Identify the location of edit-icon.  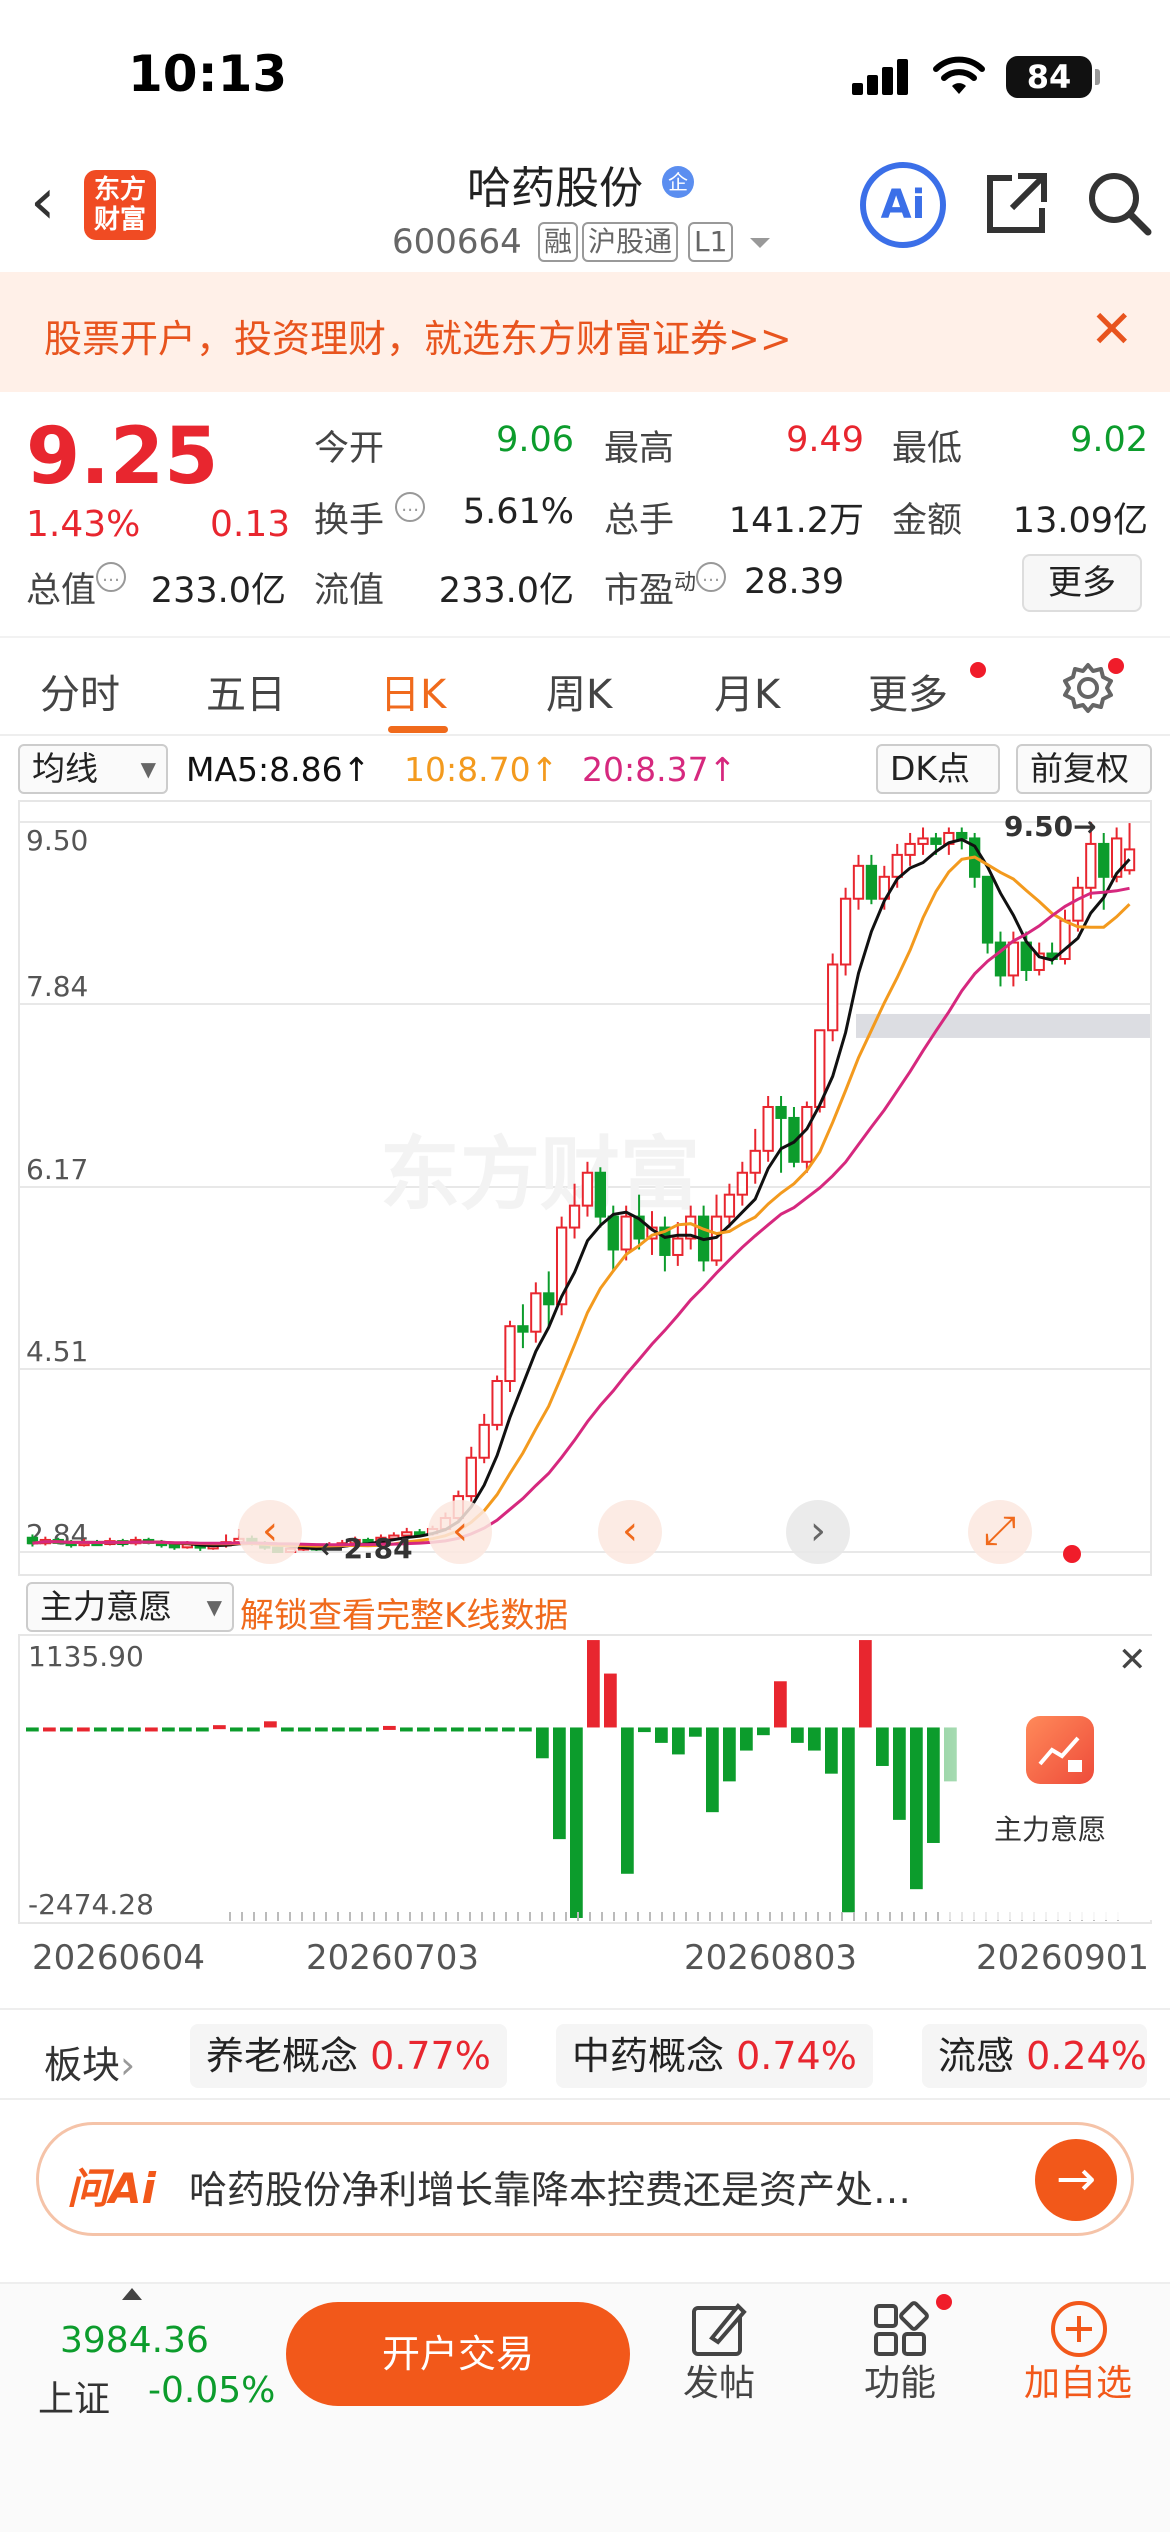
(719, 2329).